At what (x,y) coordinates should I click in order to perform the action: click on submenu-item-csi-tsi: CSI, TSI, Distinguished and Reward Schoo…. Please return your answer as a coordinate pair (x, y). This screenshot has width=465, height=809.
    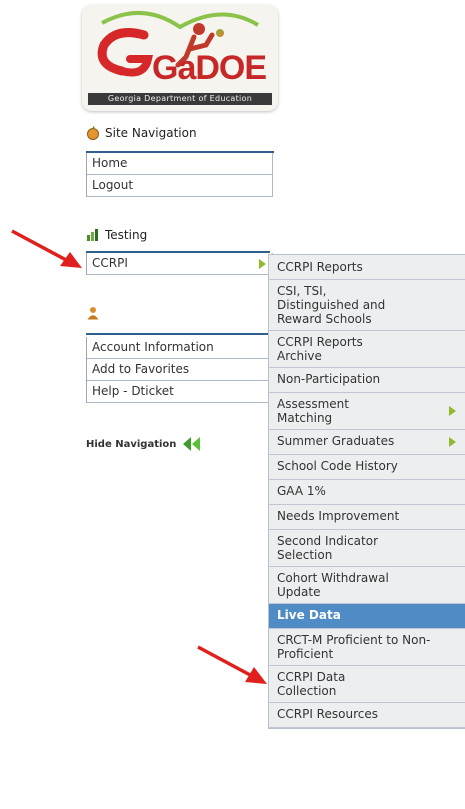
    Looking at the image, I should click on (367, 305).